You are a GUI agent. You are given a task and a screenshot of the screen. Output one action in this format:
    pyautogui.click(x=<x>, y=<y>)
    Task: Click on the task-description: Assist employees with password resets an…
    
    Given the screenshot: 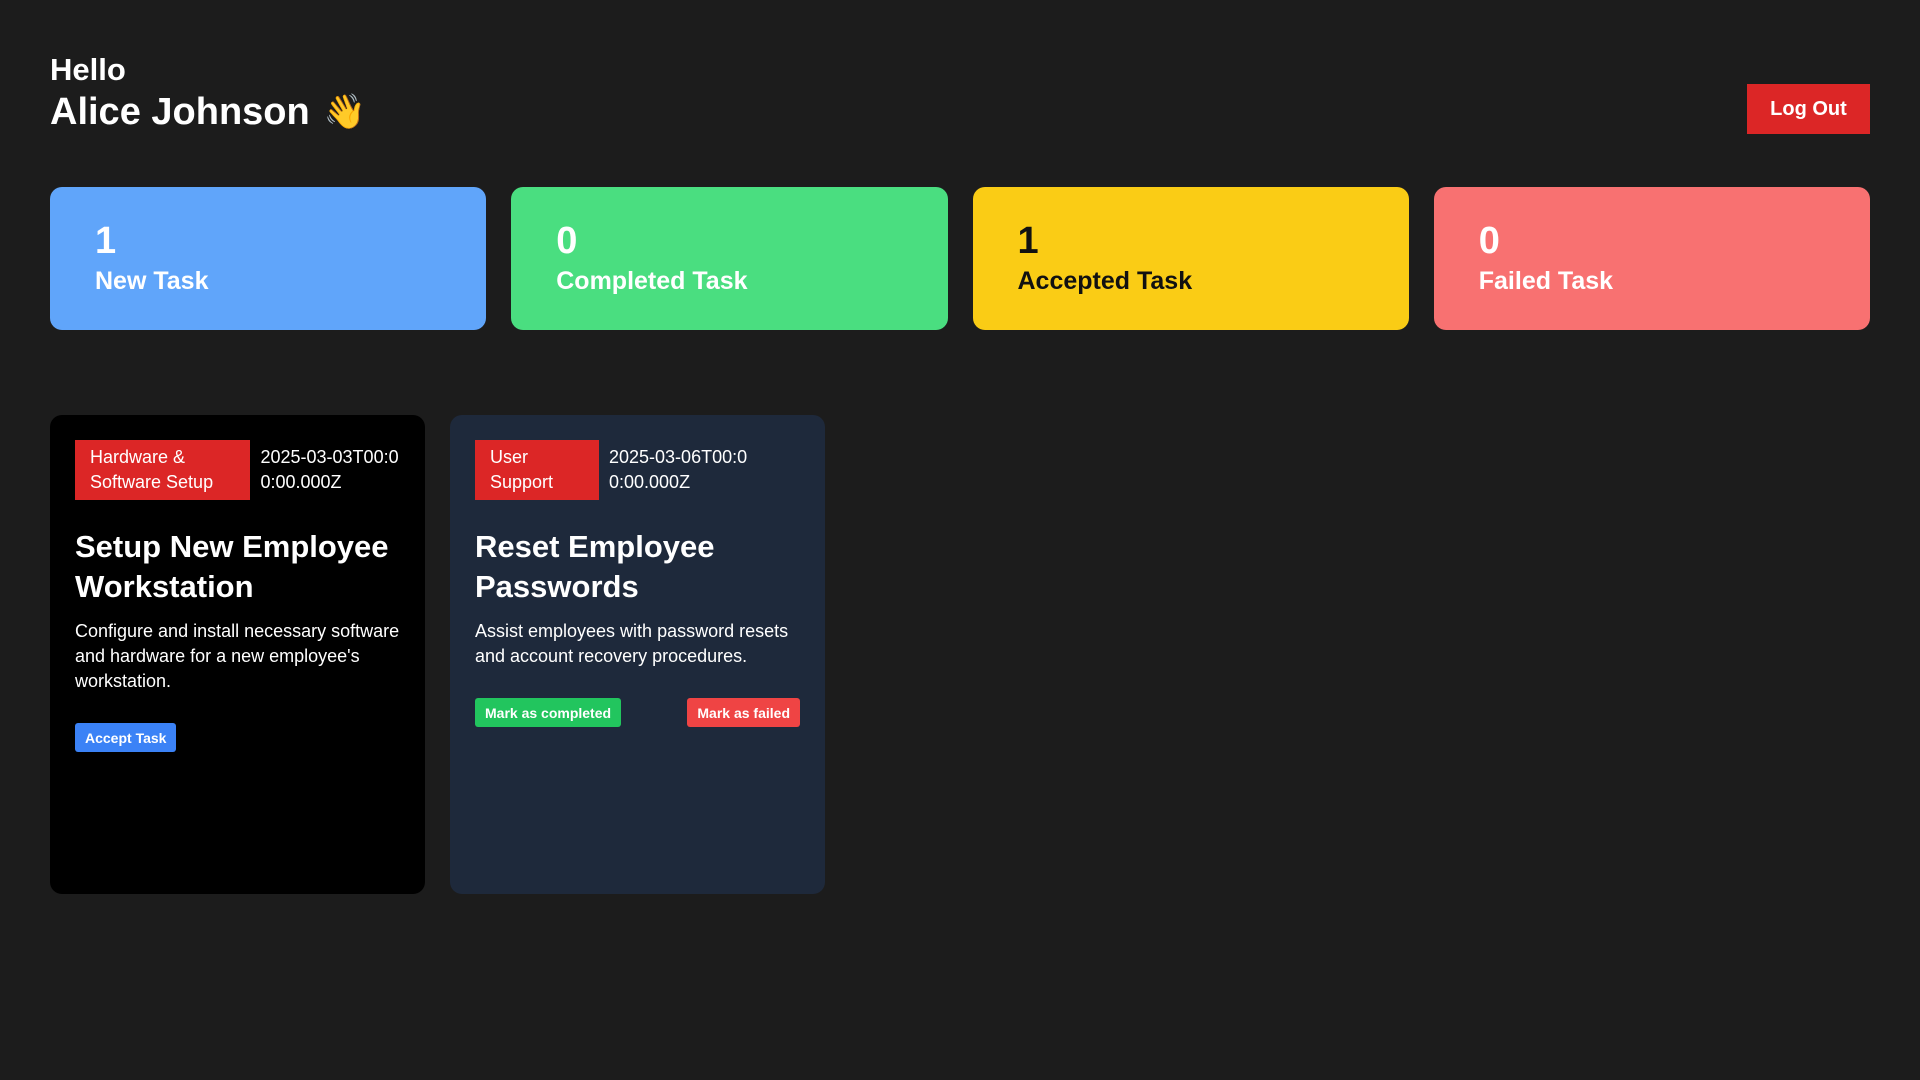 What is the action you would take?
    pyautogui.click(x=632, y=643)
    